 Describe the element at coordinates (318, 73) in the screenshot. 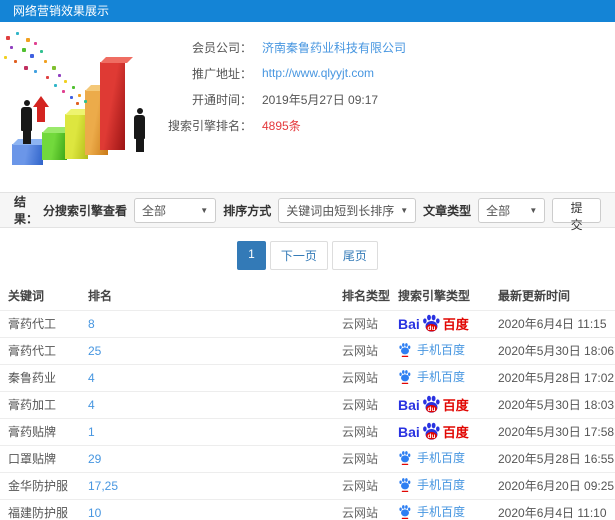

I see `promo-url-link: http://www.qlyyjt.com` at that location.